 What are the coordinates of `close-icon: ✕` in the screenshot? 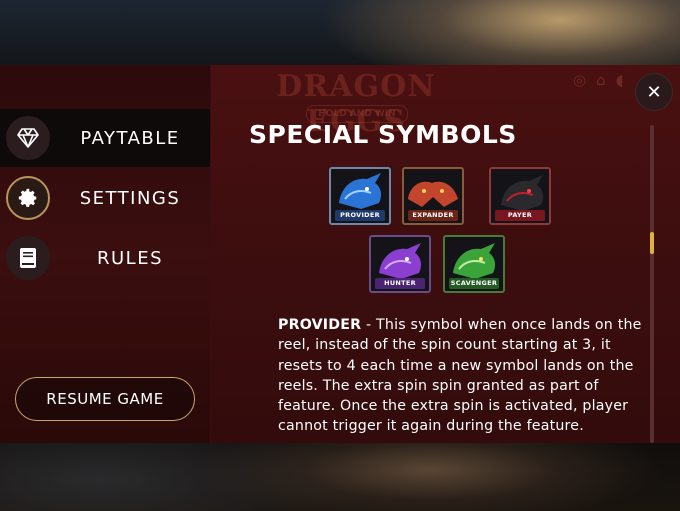 It's located at (654, 92).